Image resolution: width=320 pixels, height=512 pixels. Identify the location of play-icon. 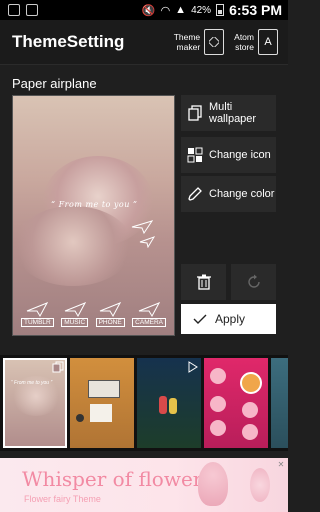
(193, 367).